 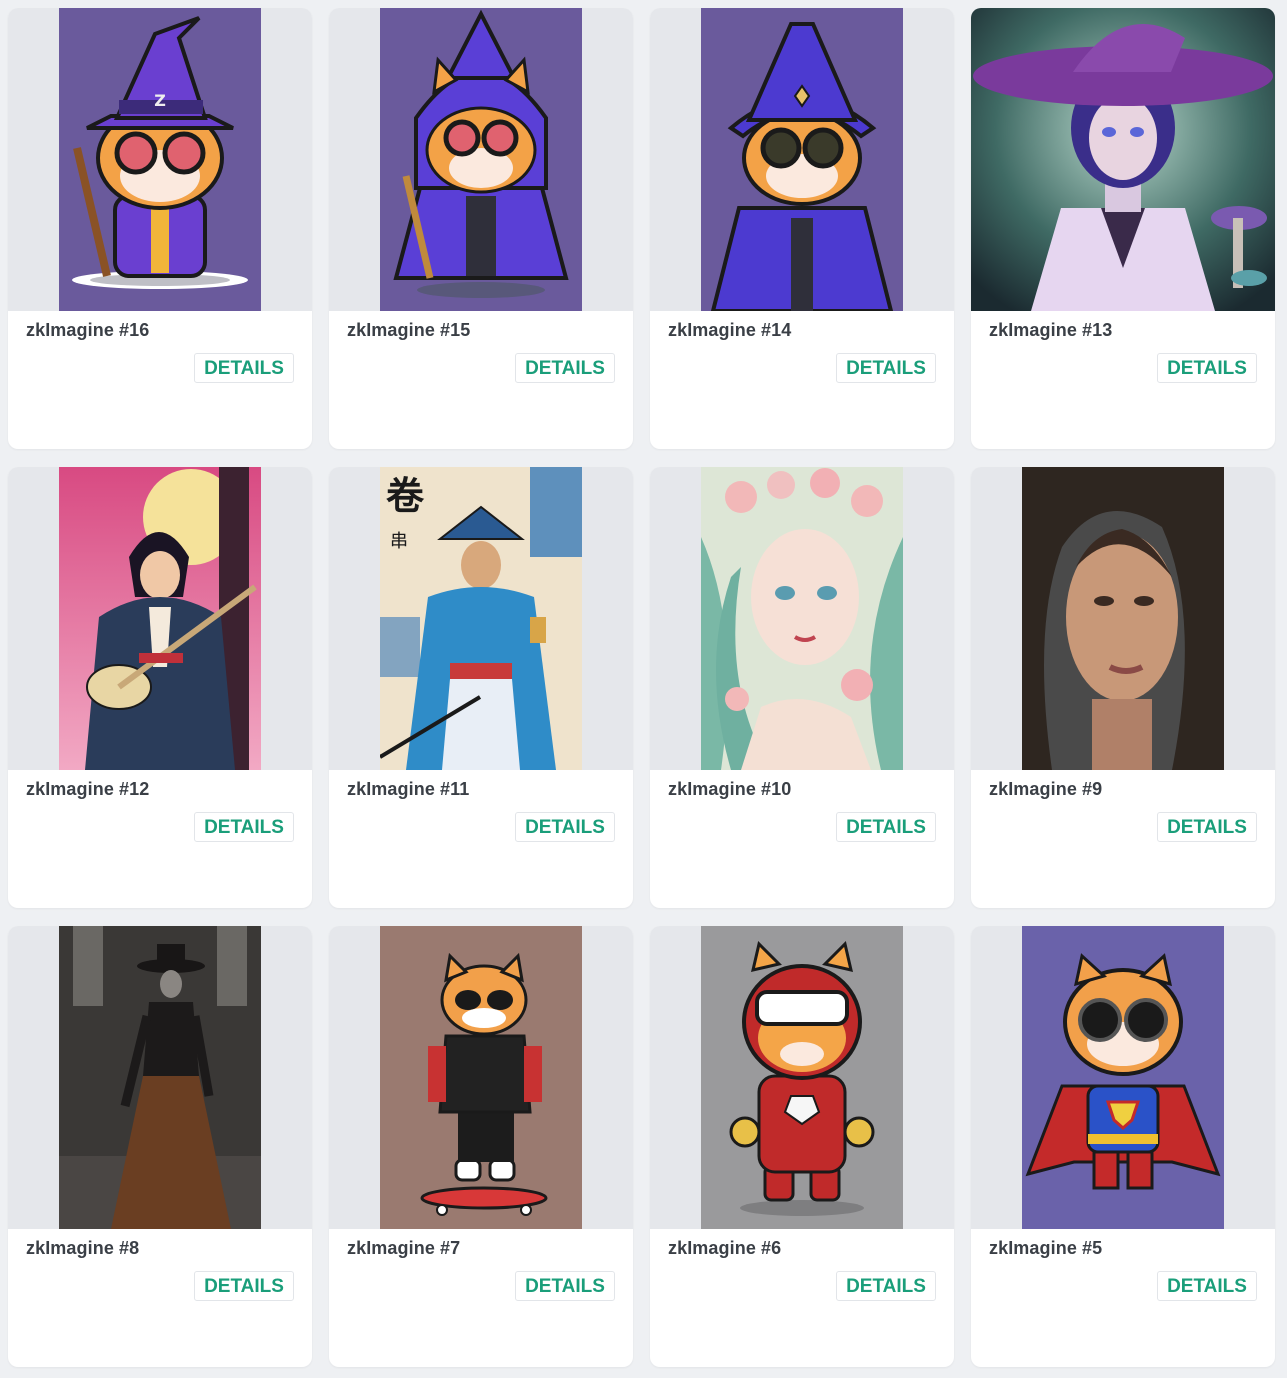 I want to click on nft-image-frame: 卷 串, so click(x=481, y=618).